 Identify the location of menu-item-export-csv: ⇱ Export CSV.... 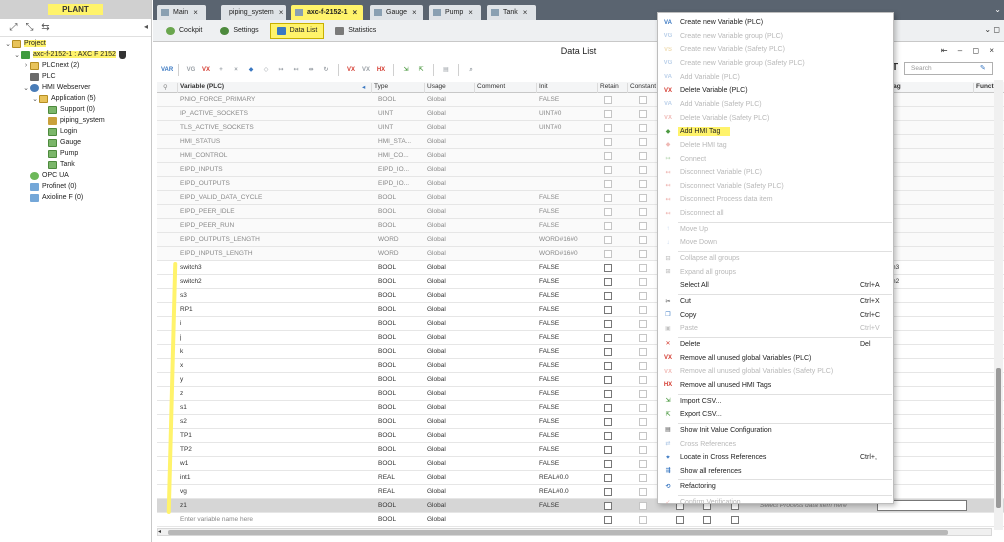
(775, 414).